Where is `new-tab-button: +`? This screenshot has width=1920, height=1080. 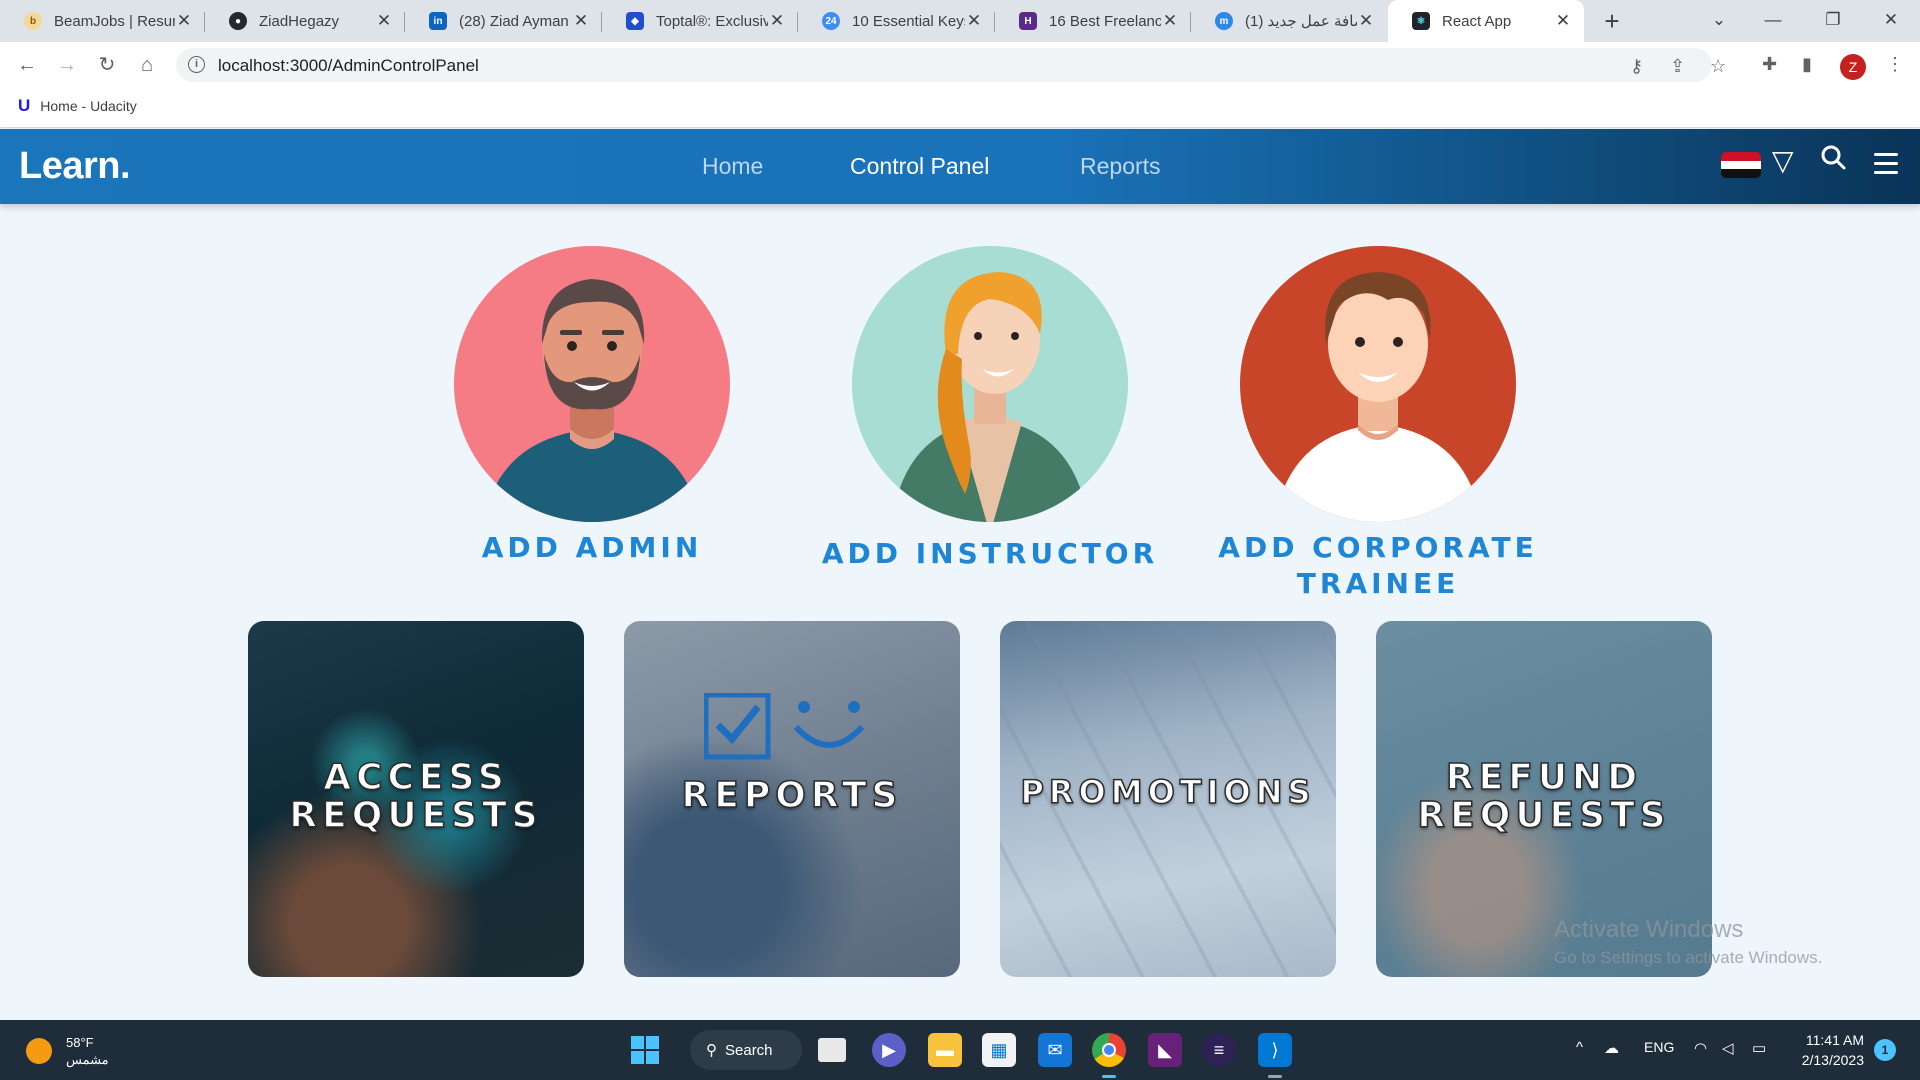
new-tab-button: + is located at coordinates (1612, 21).